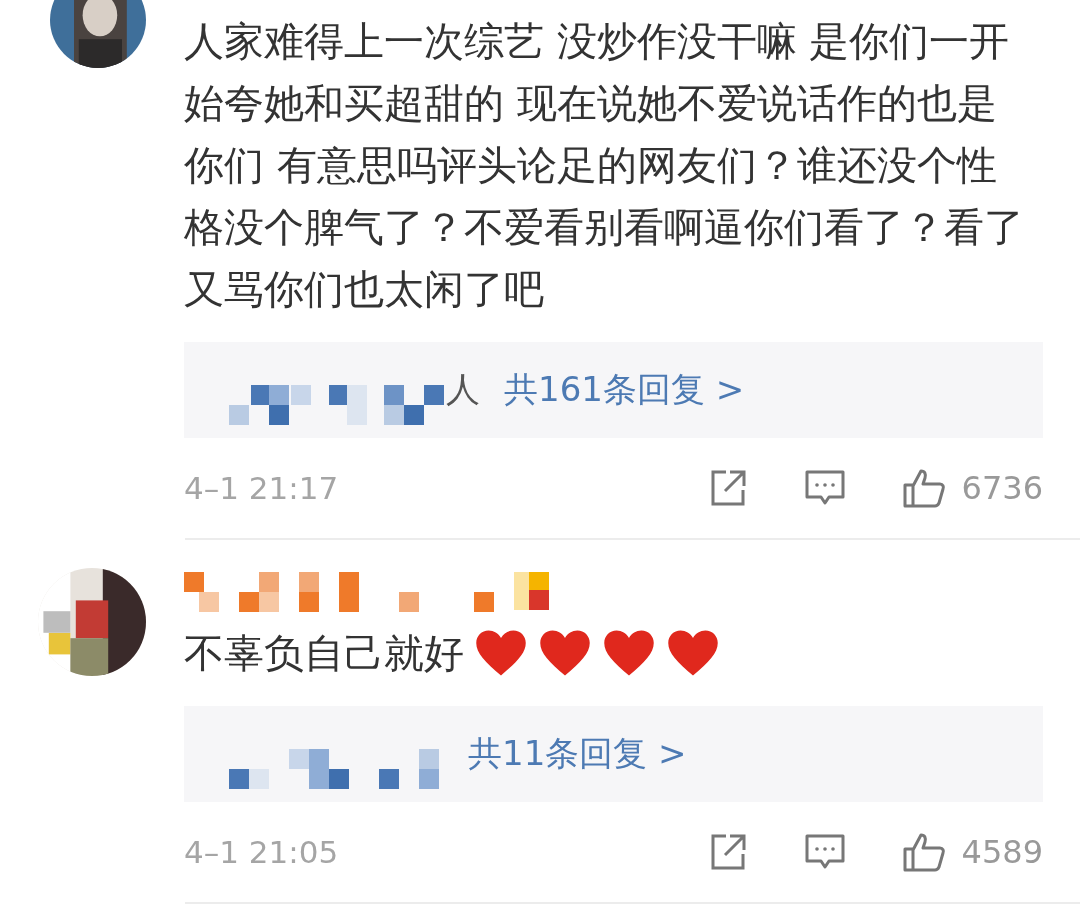  What do you see at coordinates (624, 390) in the screenshot?
I see `reply-count-link: 共161条回复 >` at bounding box center [624, 390].